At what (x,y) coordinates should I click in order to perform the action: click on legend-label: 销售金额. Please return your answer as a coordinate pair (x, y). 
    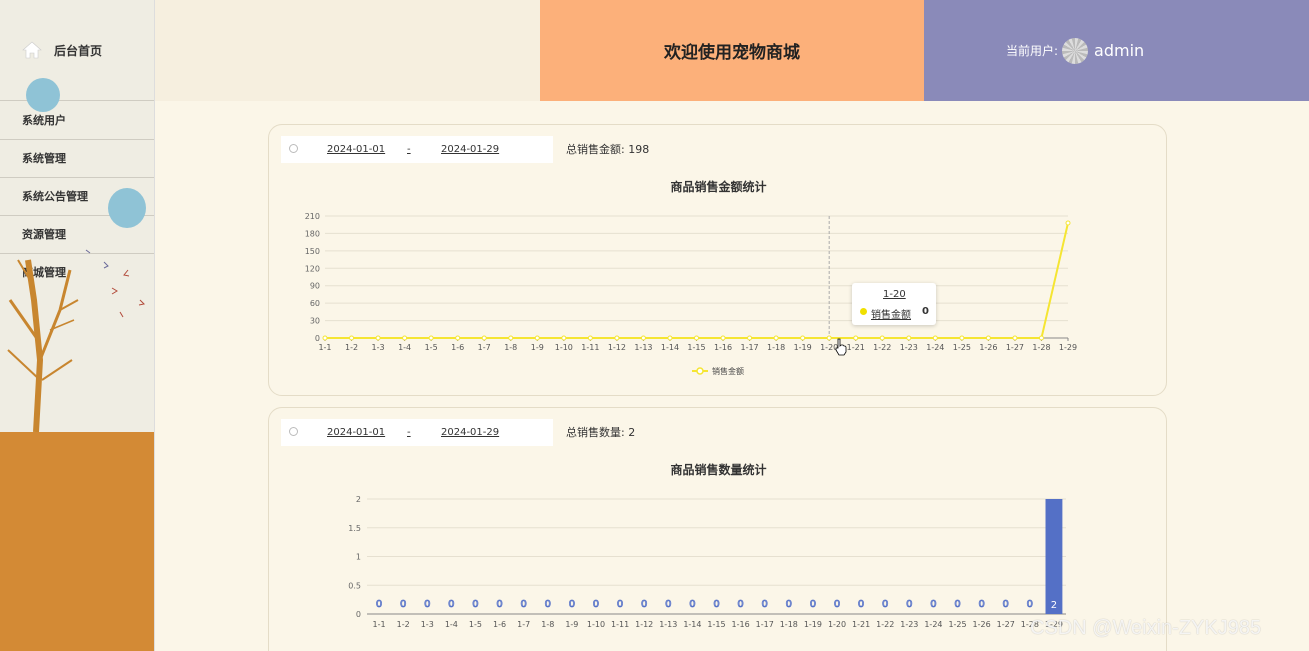
    Looking at the image, I should click on (728, 371).